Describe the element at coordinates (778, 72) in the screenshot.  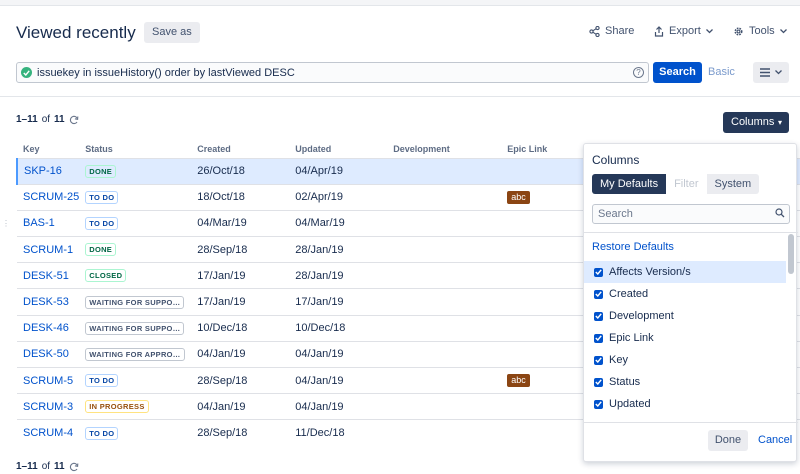
I see `chevron-down-icon` at that location.